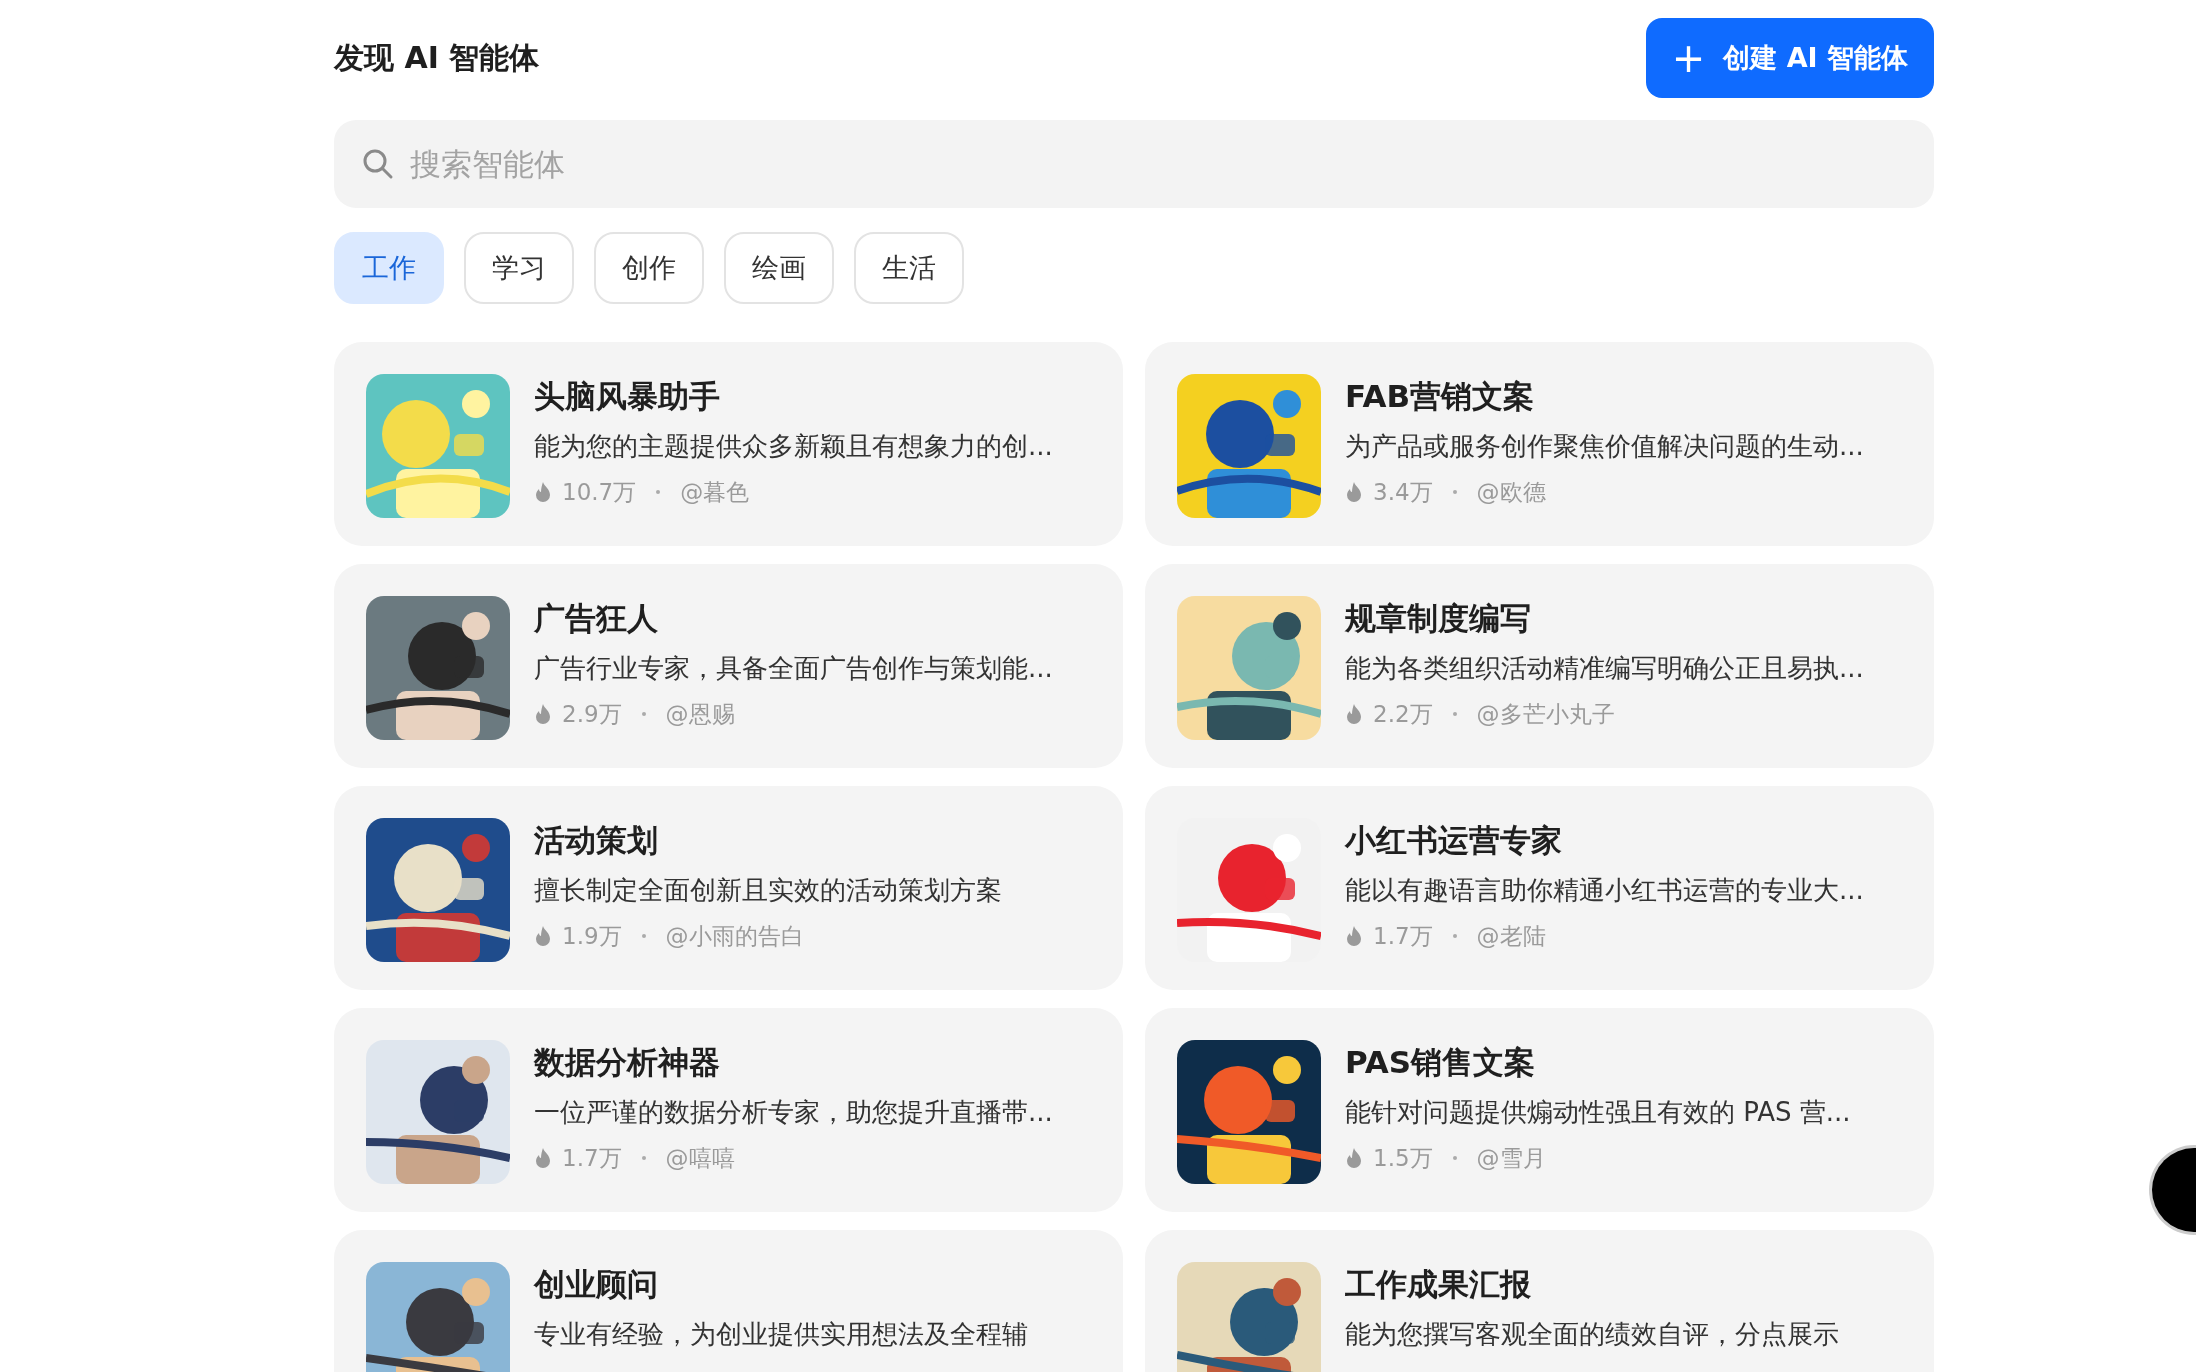  What do you see at coordinates (728, 1301) in the screenshot?
I see `agent-card: 创业顾问 专业有经验，为创业提供实用想法及全程辅` at bounding box center [728, 1301].